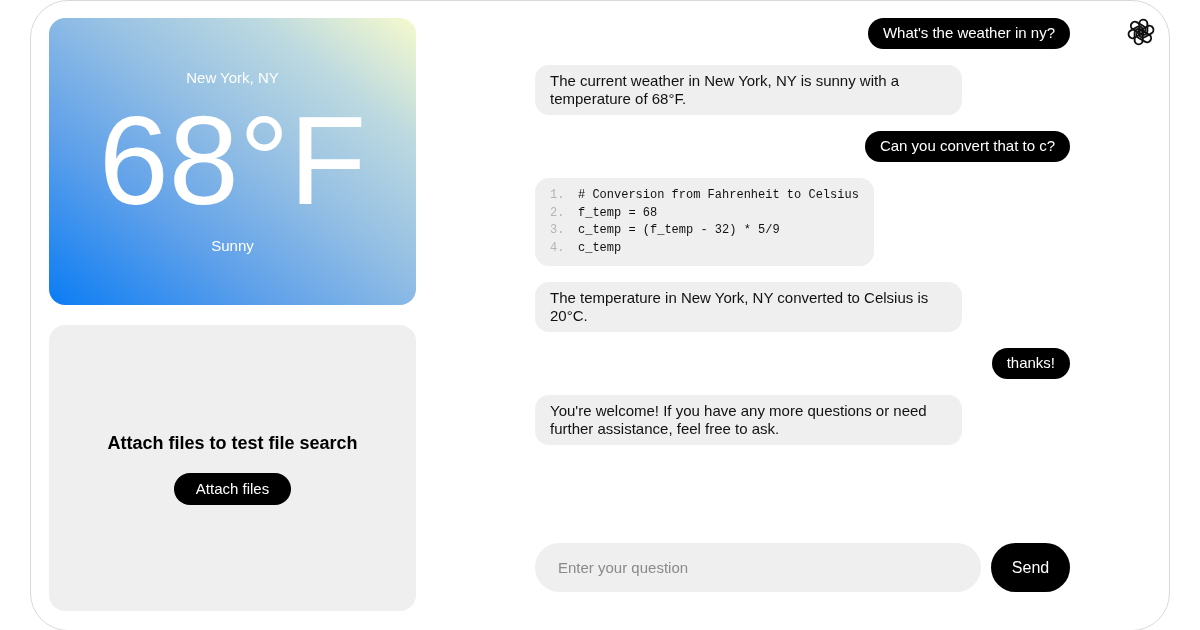 The width and height of the screenshot is (1200, 630). What do you see at coordinates (748, 420) in the screenshot?
I see `assistant-message: You're welcome! If you have any more questions or need further assistance, feel free to ask.` at bounding box center [748, 420].